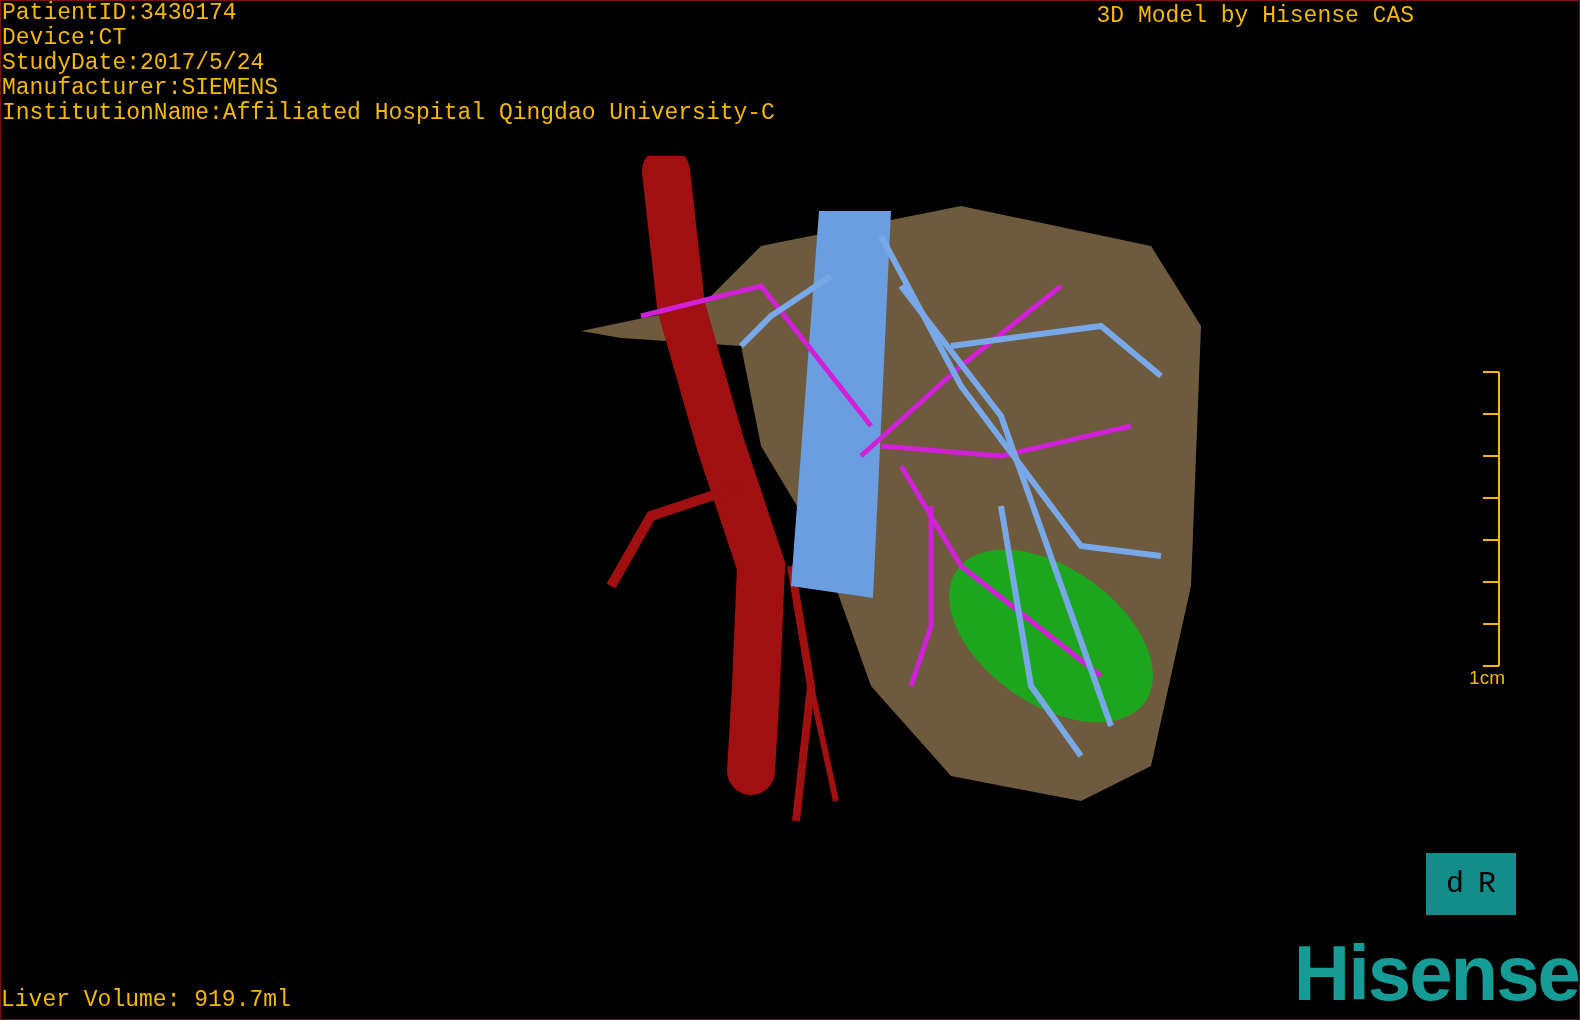  Describe the element at coordinates (65, 38) in the screenshot. I see `patient-info-text: Device:CT` at that location.